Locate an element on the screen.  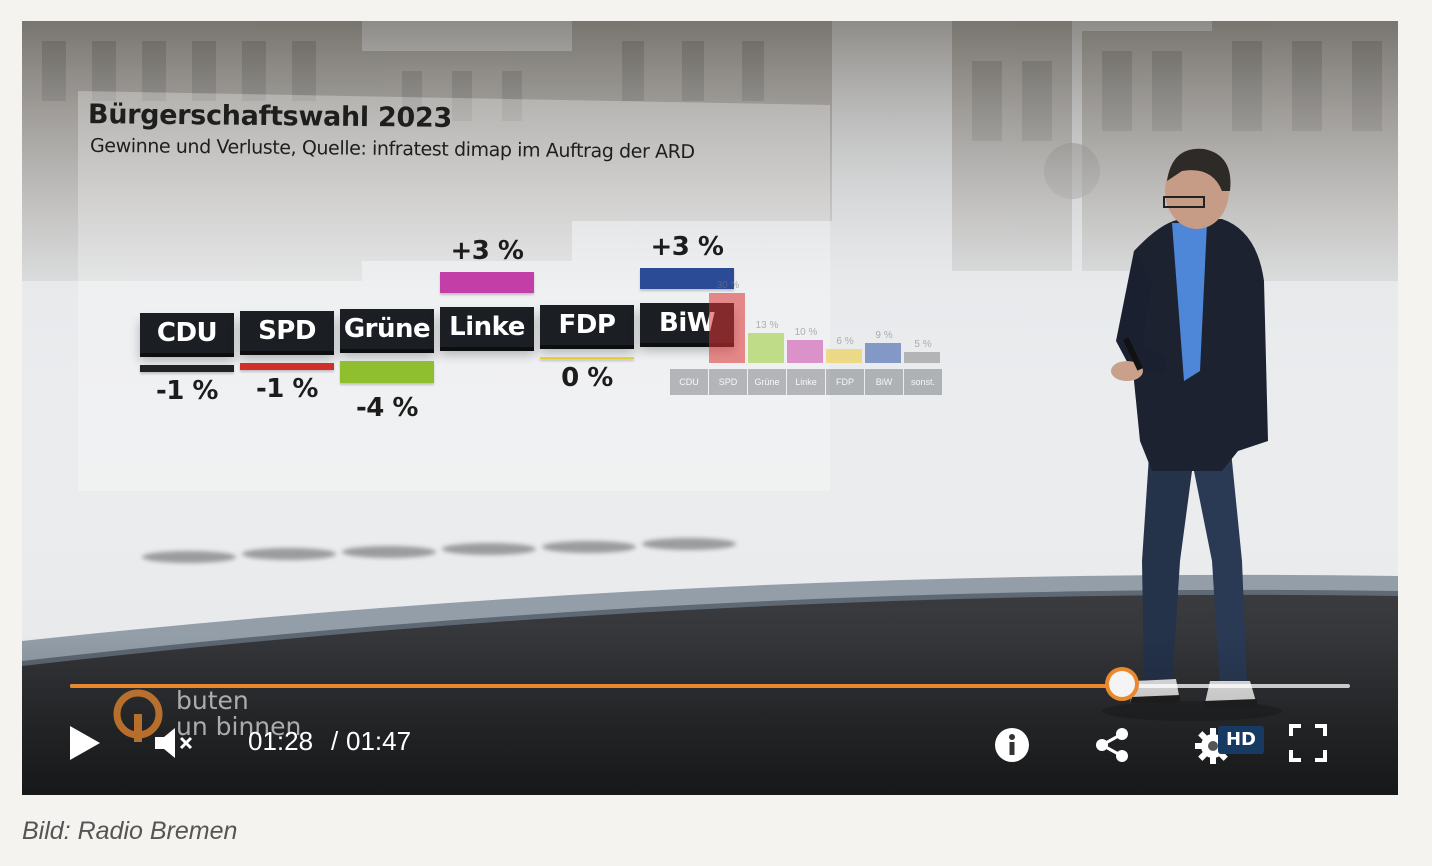
change-value-4: 0 % is located at coordinates (587, 378).